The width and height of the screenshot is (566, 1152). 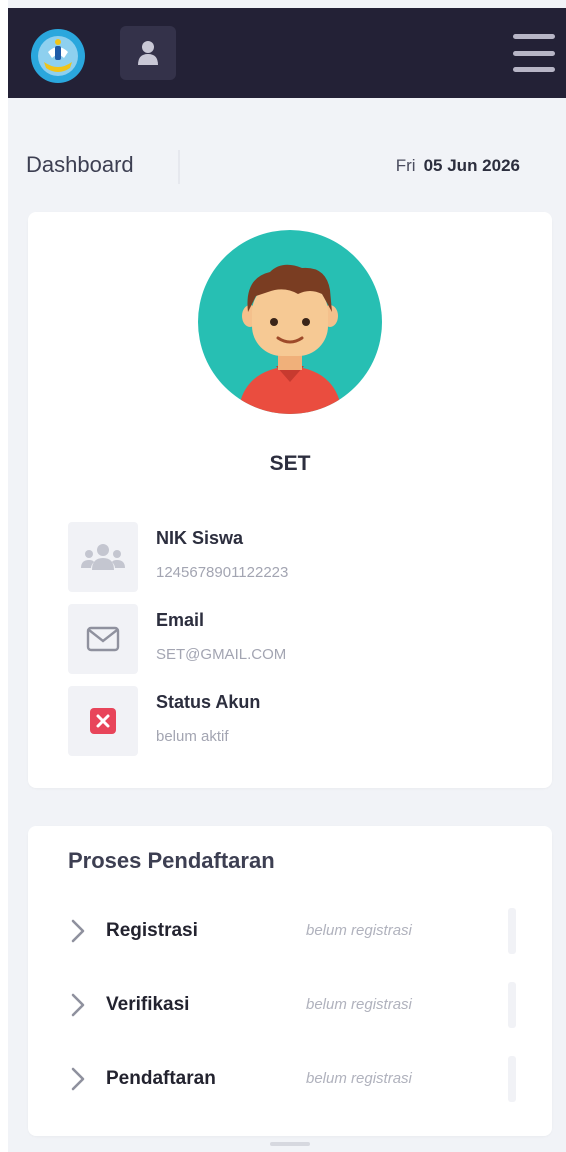 I want to click on status-value: belum aktif, so click(x=192, y=736).